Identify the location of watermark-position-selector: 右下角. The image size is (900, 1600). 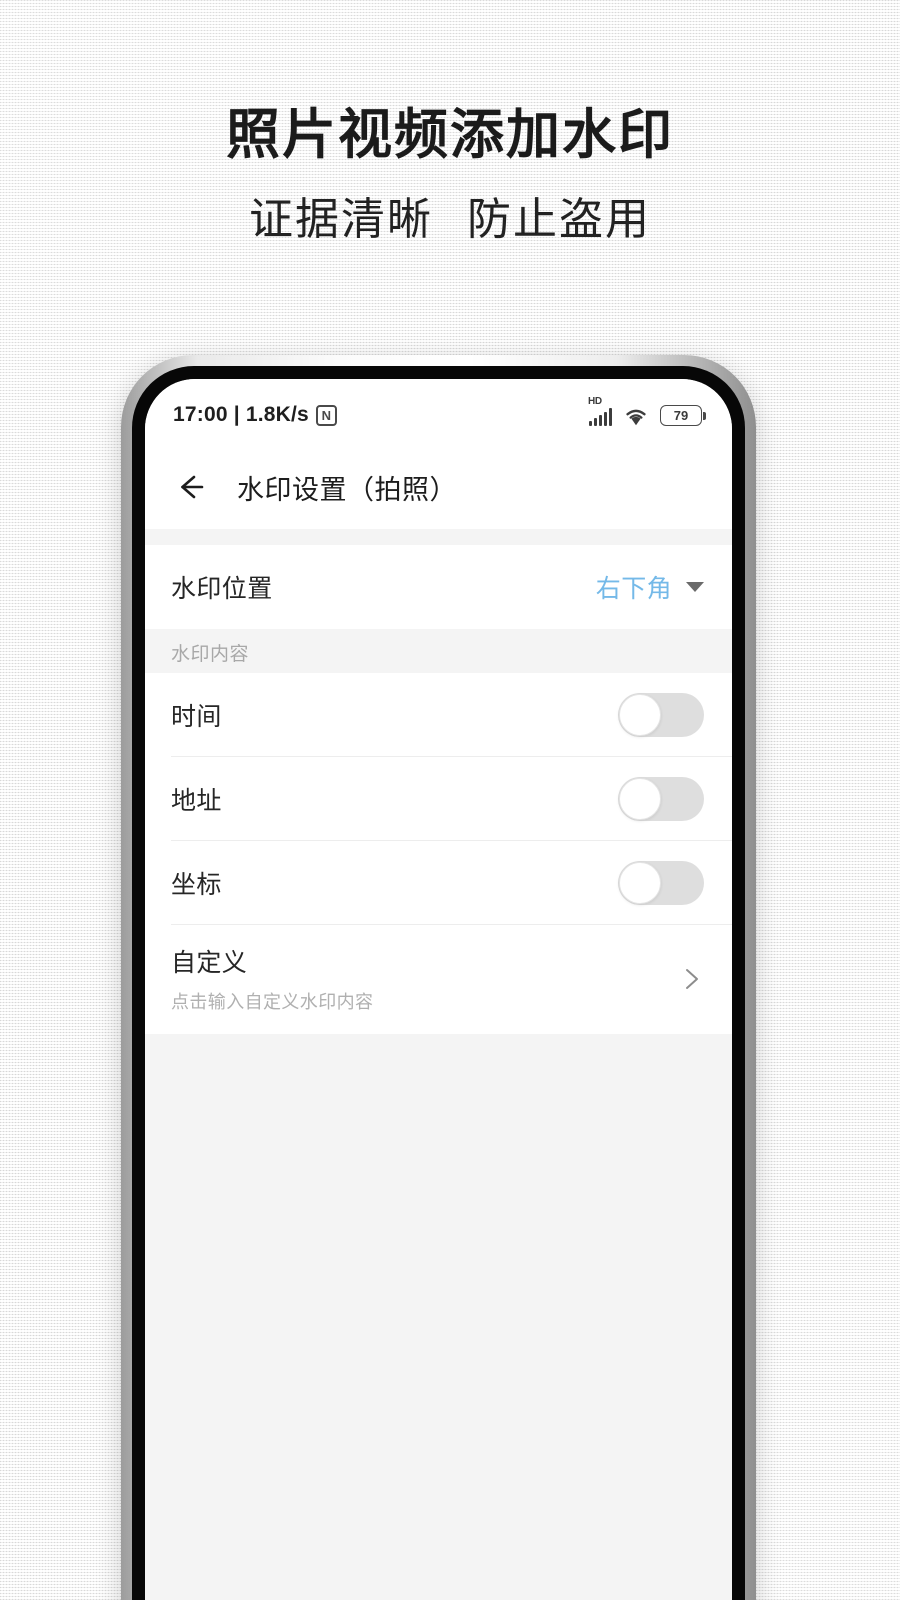
(650, 587).